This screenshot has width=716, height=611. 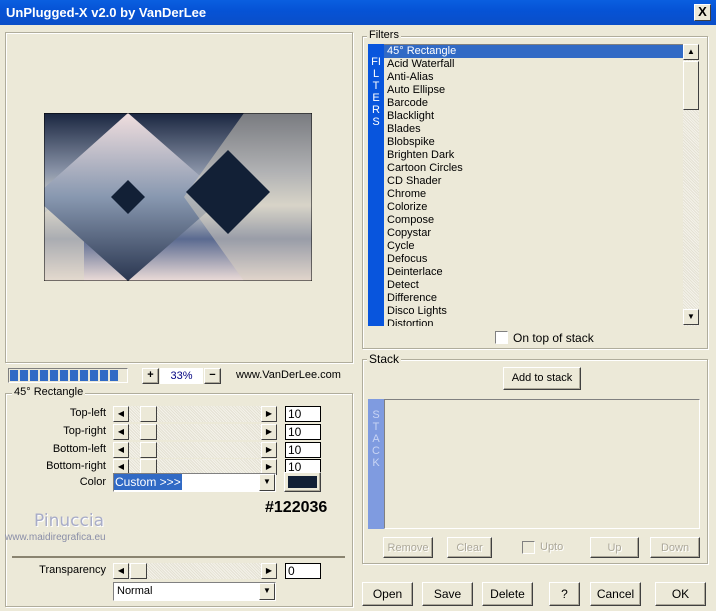 I want to click on filters-title: Filters, so click(x=384, y=35).